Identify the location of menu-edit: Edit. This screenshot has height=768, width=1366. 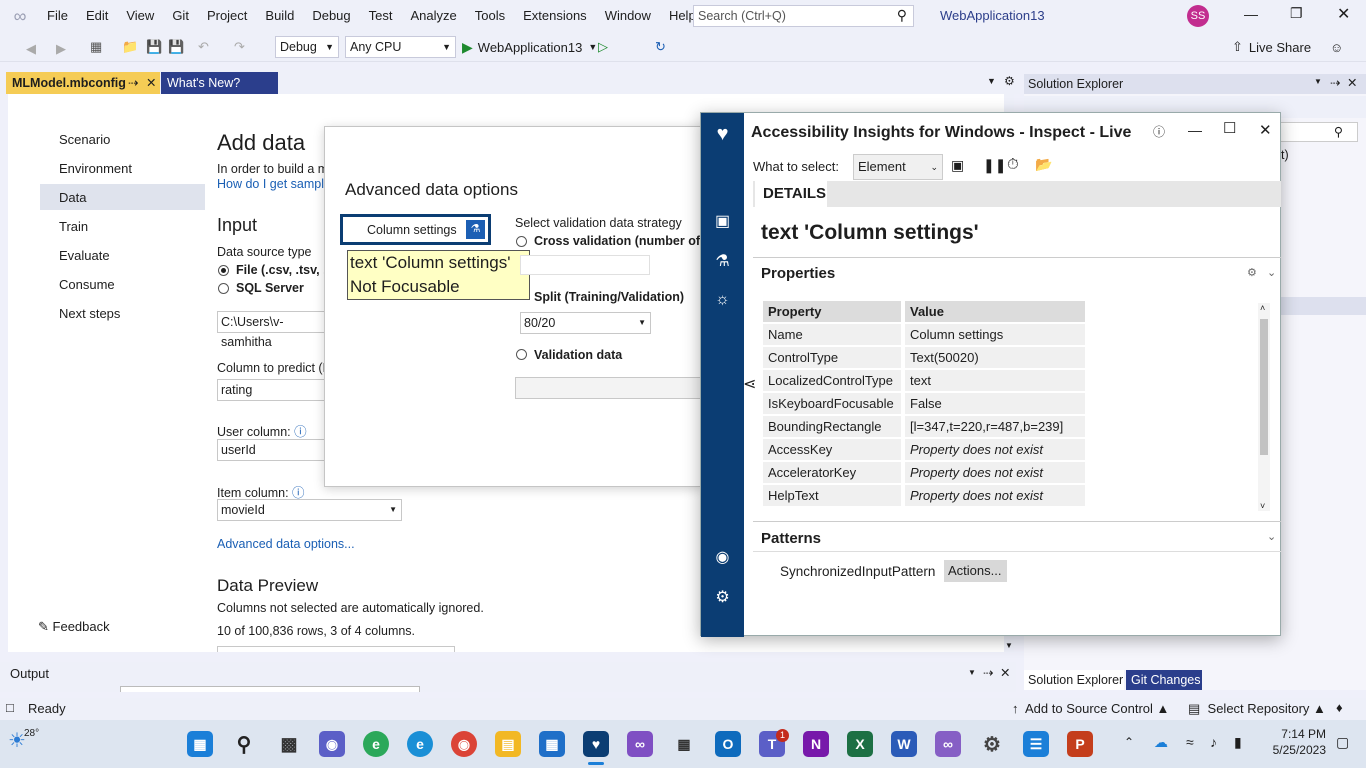
(97, 16).